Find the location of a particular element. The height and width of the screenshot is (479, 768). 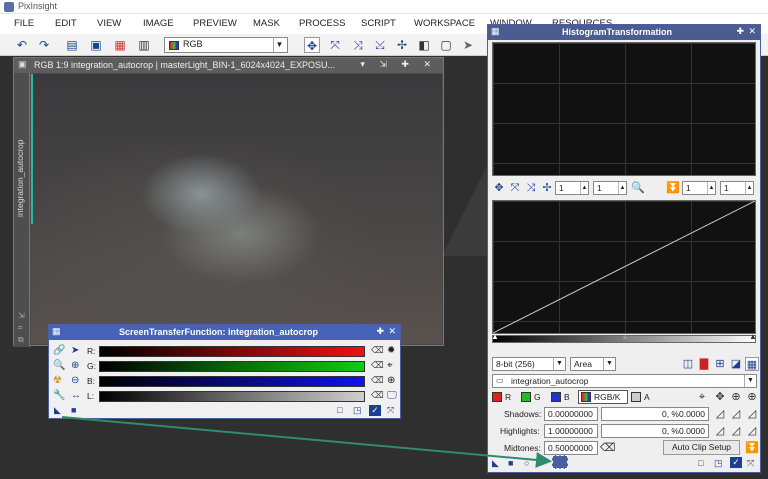

highlights-input: 1.00000000 is located at coordinates (571, 431).